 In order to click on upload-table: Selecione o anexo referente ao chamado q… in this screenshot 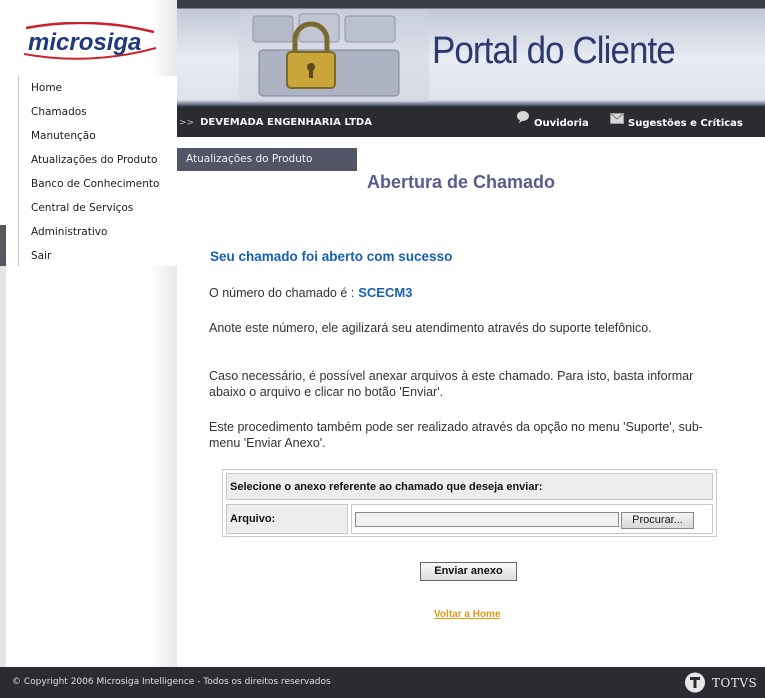, I will do `click(469, 503)`.